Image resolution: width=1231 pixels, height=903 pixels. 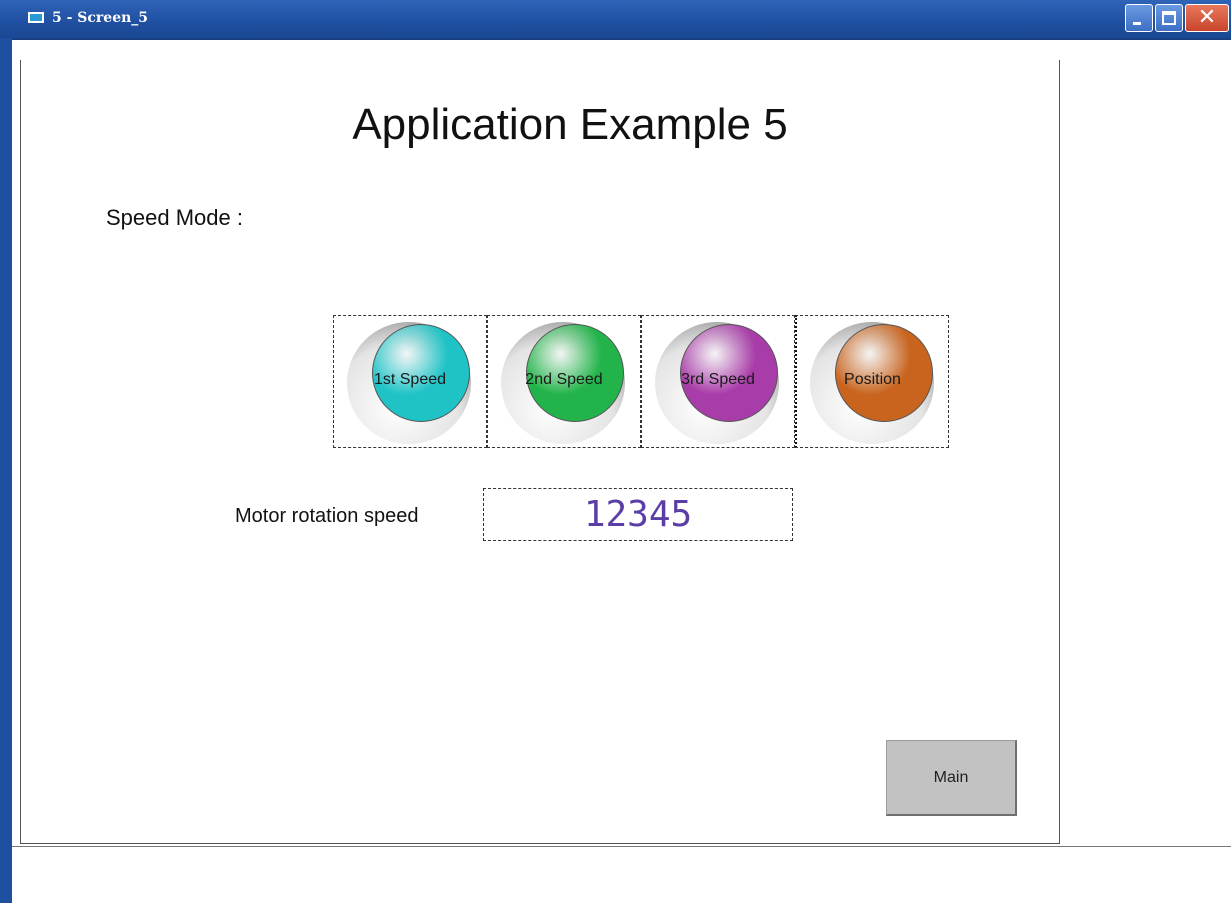 I want to click on position-button: Position, so click(x=872, y=381).